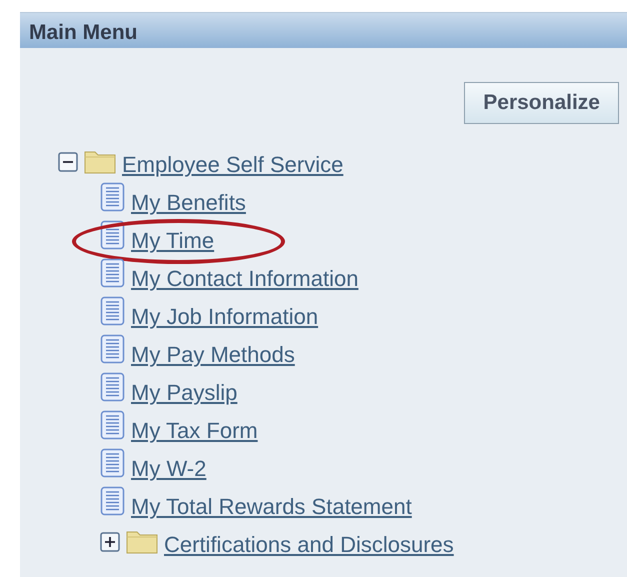 This screenshot has width=627, height=577. What do you see at coordinates (541, 103) in the screenshot?
I see `personalize-button: Personalize` at bounding box center [541, 103].